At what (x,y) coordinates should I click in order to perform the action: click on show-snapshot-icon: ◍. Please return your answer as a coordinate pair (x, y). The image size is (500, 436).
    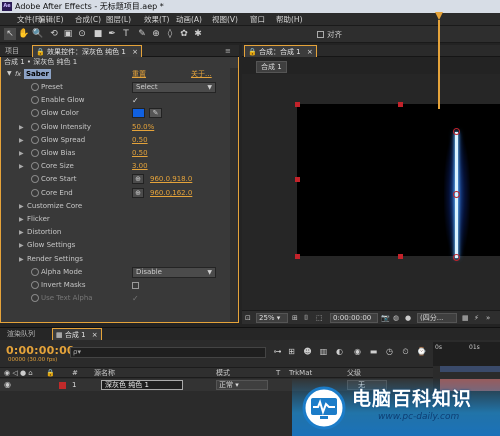
    Looking at the image, I should click on (396, 318).